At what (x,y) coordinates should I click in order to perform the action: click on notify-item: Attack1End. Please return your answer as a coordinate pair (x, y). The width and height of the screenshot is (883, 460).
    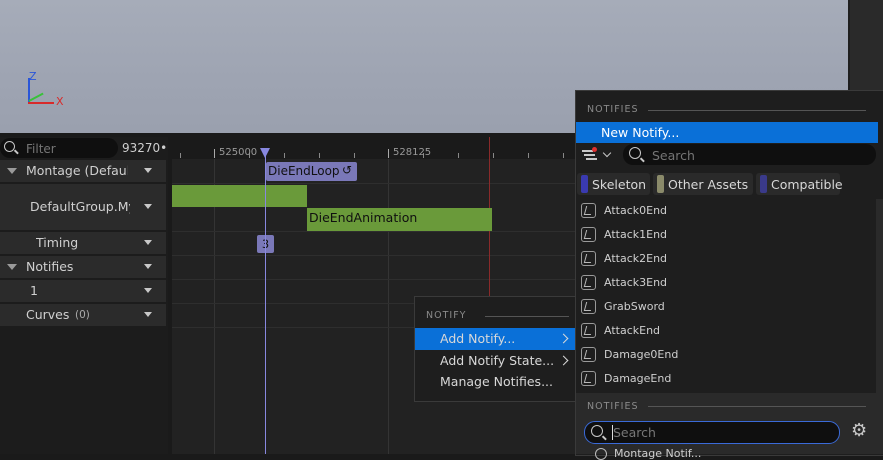
    Looking at the image, I should click on (726, 235).